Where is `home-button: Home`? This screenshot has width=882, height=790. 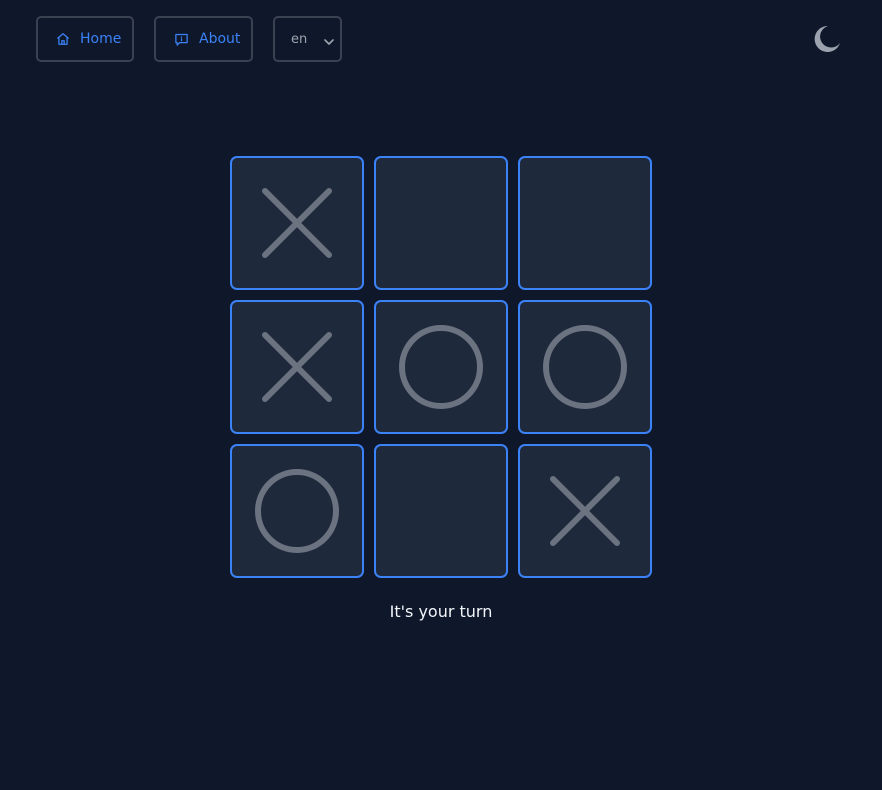 home-button: Home is located at coordinates (85, 39).